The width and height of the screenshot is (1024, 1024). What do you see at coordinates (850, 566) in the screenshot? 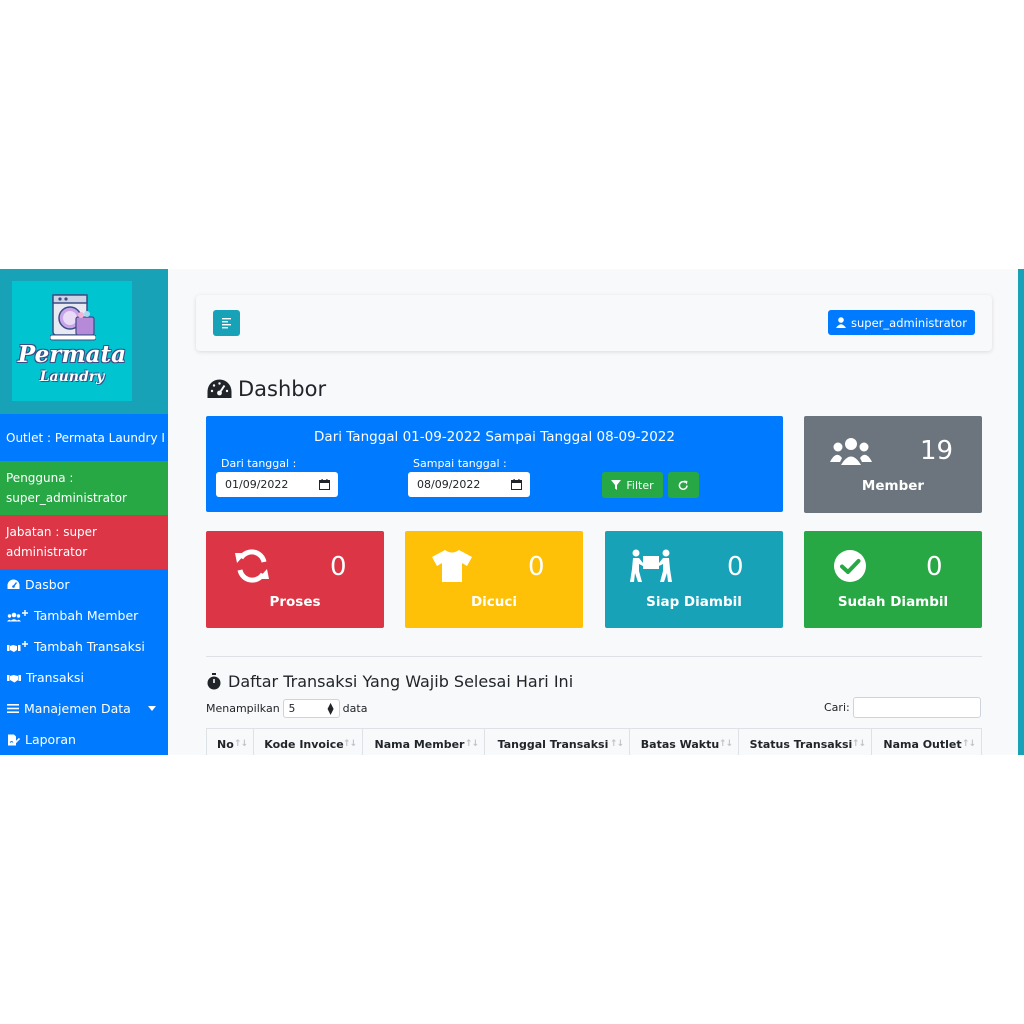
I see `check-circle-icon` at bounding box center [850, 566].